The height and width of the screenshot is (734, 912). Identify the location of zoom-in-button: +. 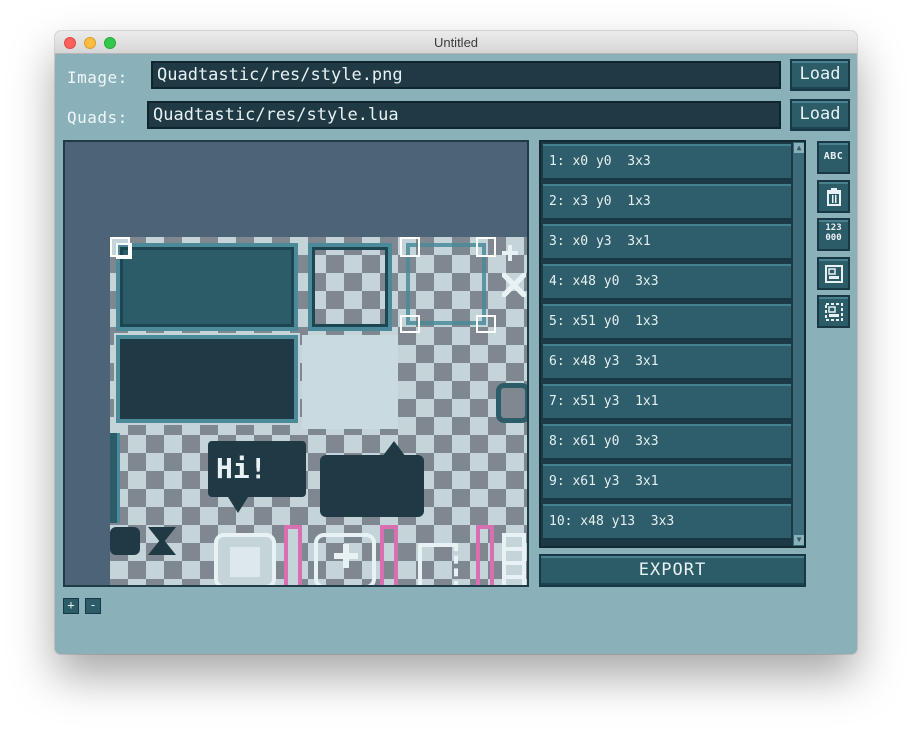
(71, 606).